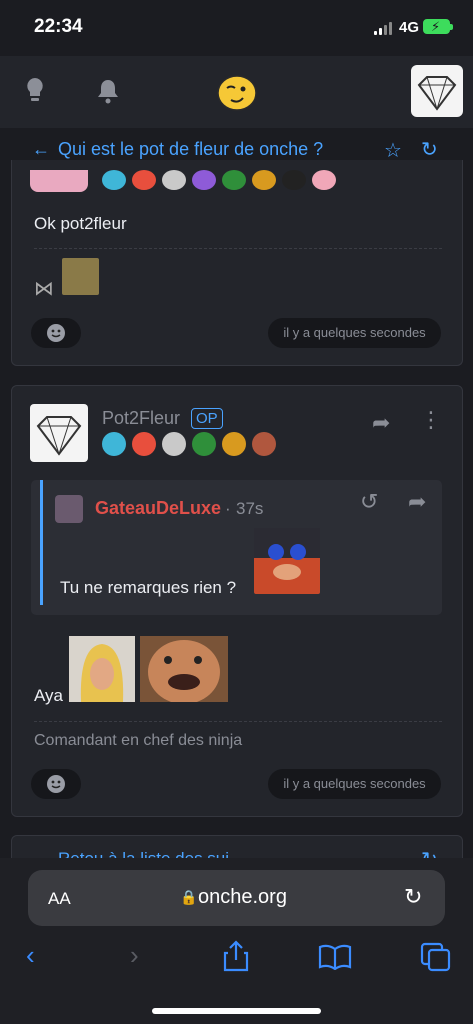 Image resolution: width=473 pixels, height=1024 pixels. Describe the element at coordinates (236, 28) in the screenshot. I see `status-bar: 22:34 4G ⚡` at that location.